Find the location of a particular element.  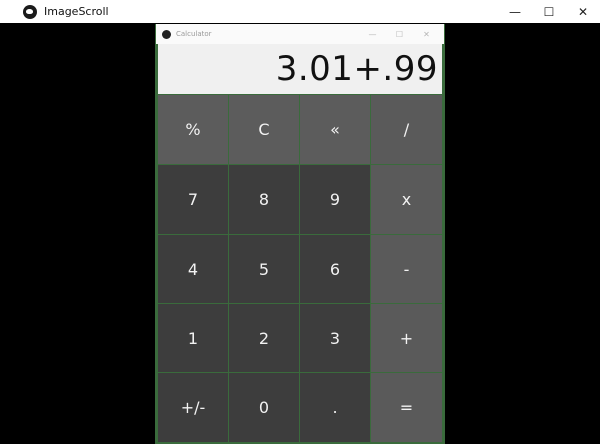

calculator-titlebar: Calculator — ☐ ✕ is located at coordinates (300, 34).